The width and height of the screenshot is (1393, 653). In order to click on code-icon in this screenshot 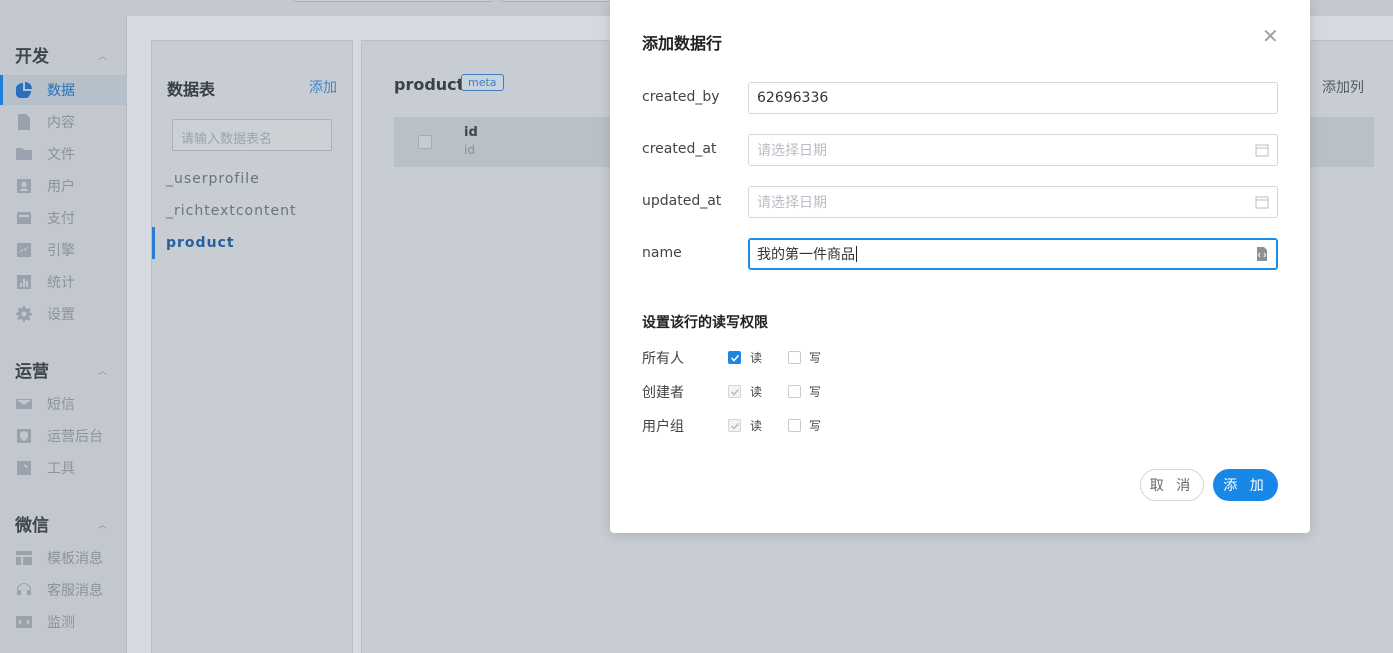, I will do `click(24, 622)`.